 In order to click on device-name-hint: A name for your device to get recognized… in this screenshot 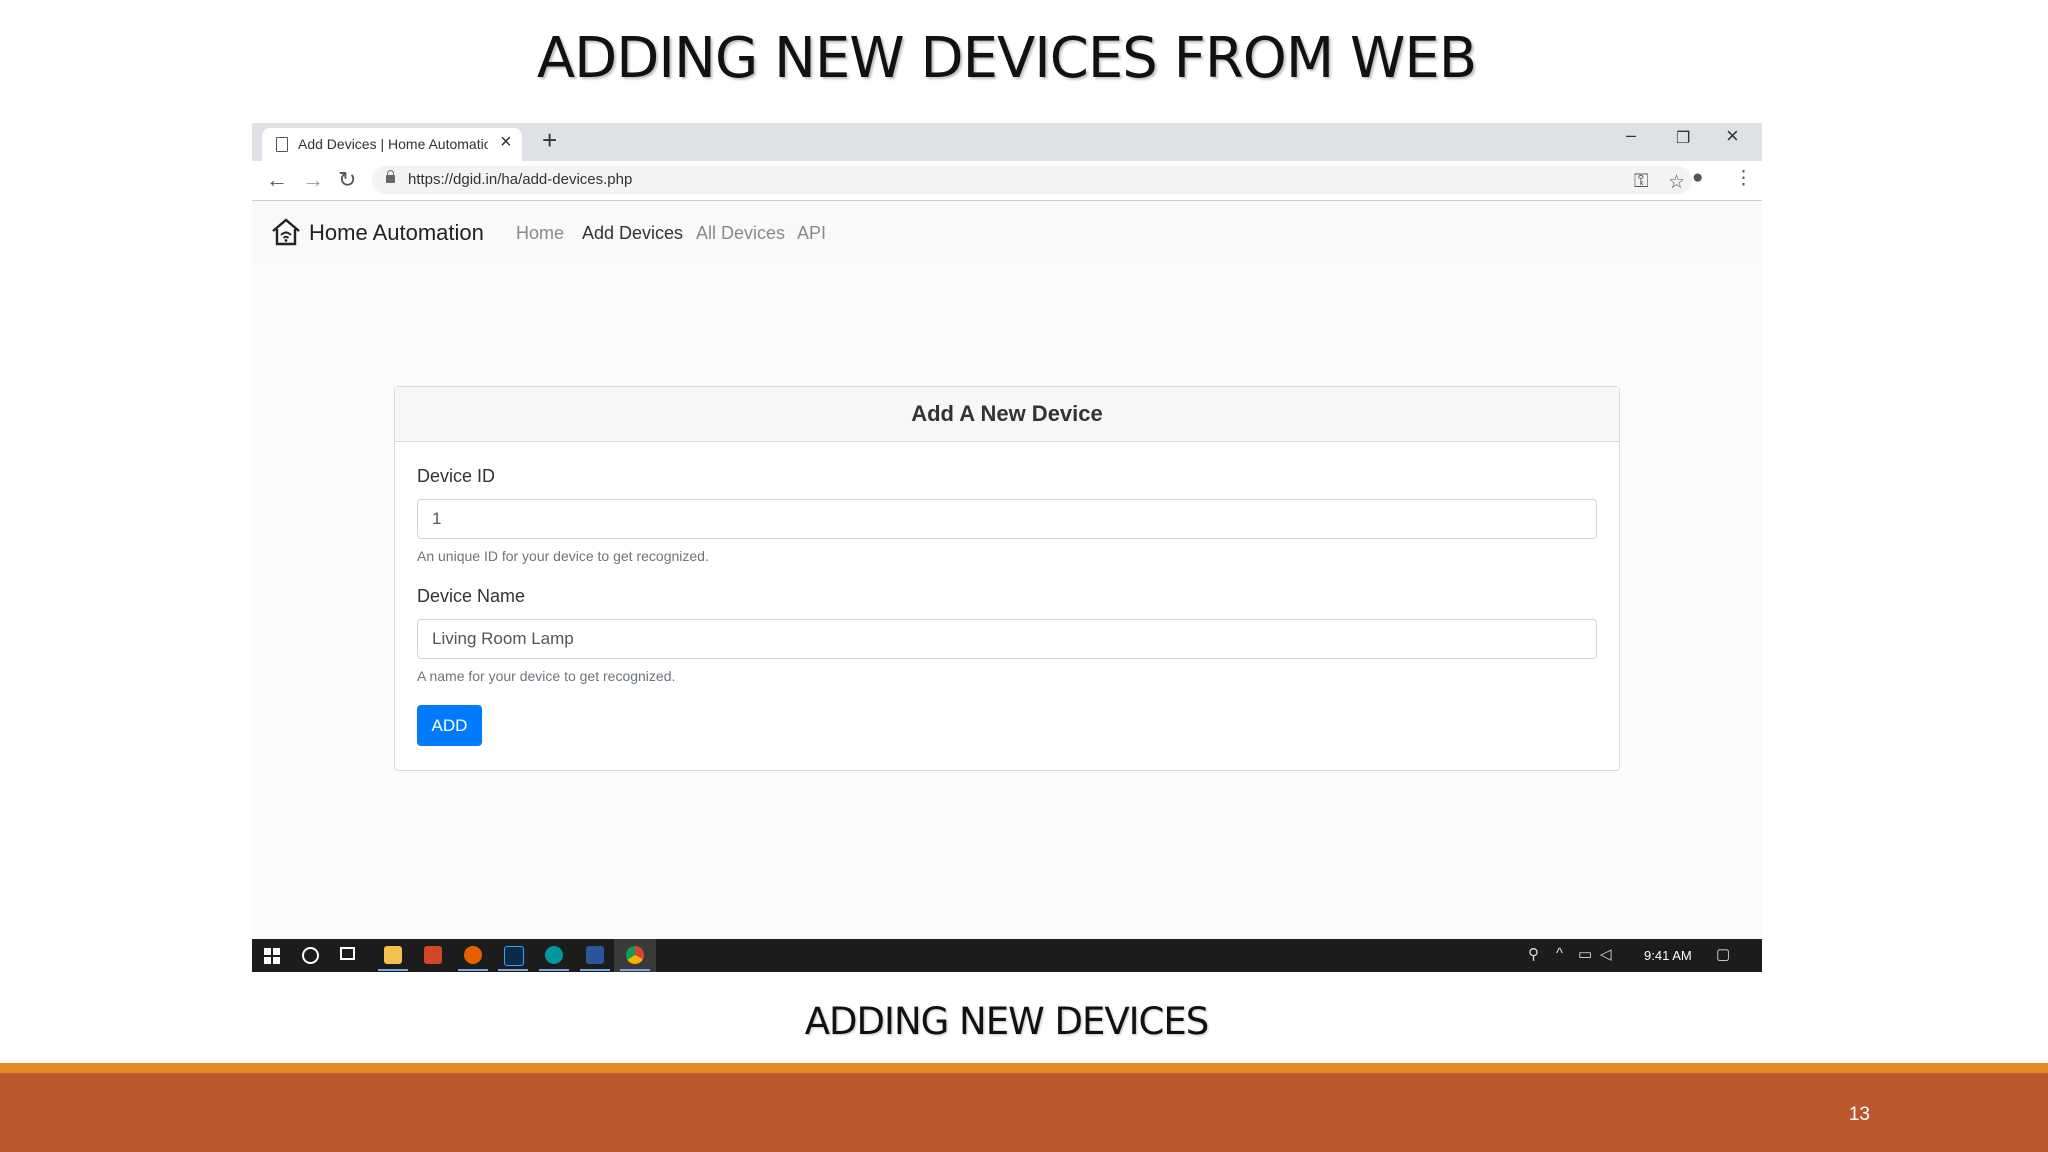, I will do `click(546, 676)`.